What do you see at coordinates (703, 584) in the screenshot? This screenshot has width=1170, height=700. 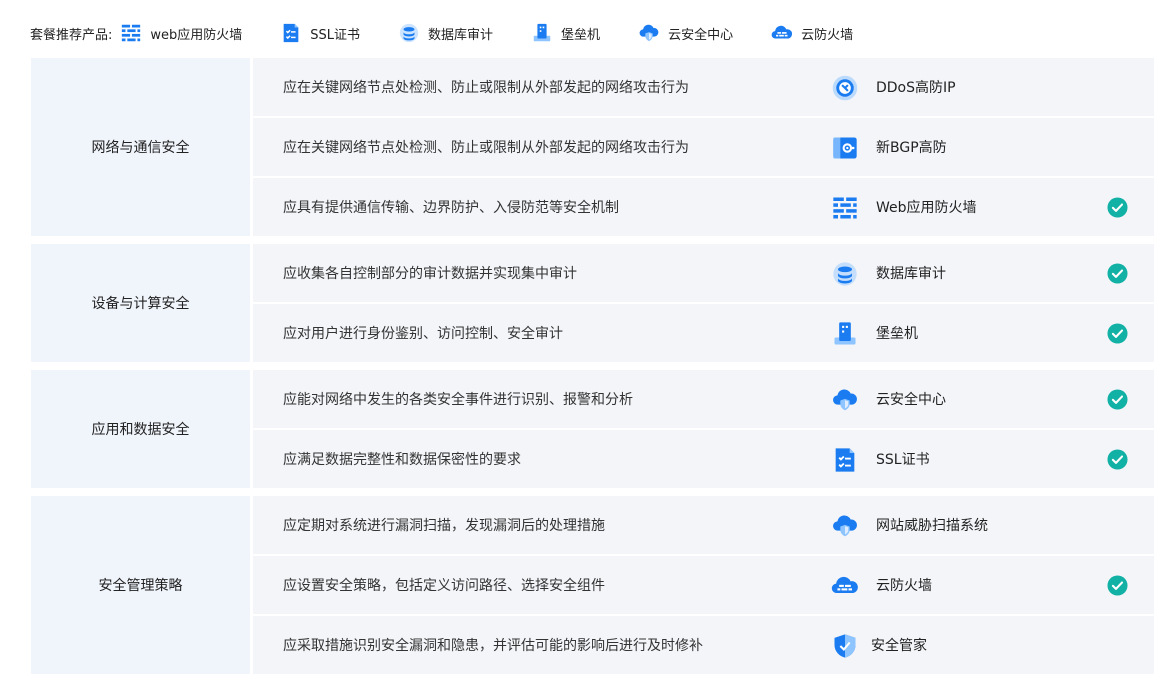 I see `table-row: 应设置安全策略，包括定义访问路径、选择安全组件 云防火墙` at bounding box center [703, 584].